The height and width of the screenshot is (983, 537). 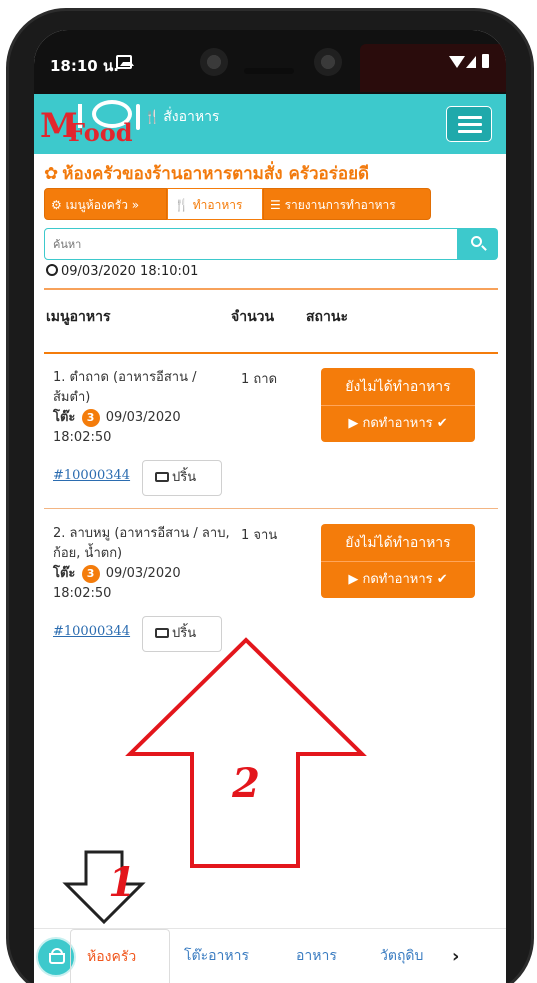 I want to click on signal-icon, so click(x=471, y=62).